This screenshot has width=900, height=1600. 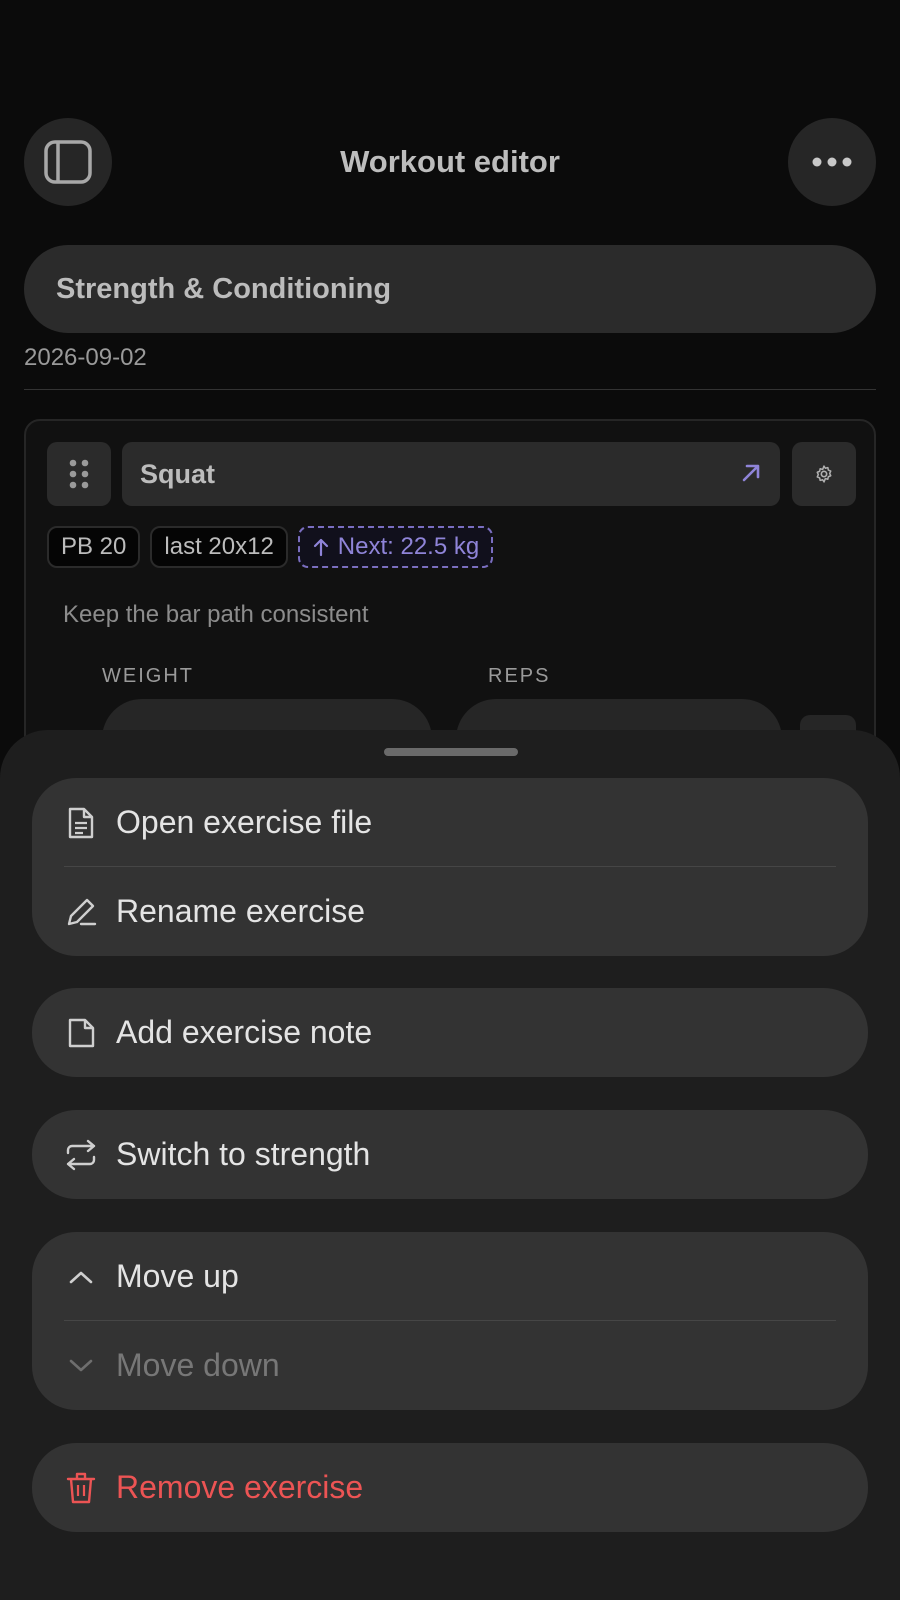 What do you see at coordinates (451, 474) in the screenshot?
I see `exercise-name-field: Squat` at bounding box center [451, 474].